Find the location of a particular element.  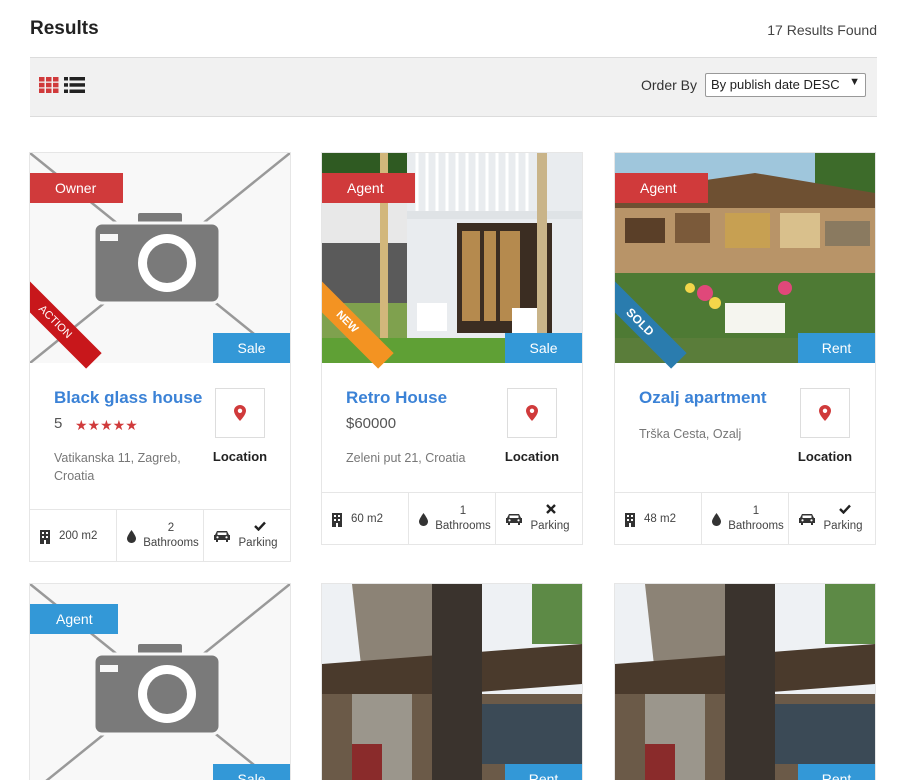

results-toolbar: Order By By publish date DESC ▼ is located at coordinates (453, 87).